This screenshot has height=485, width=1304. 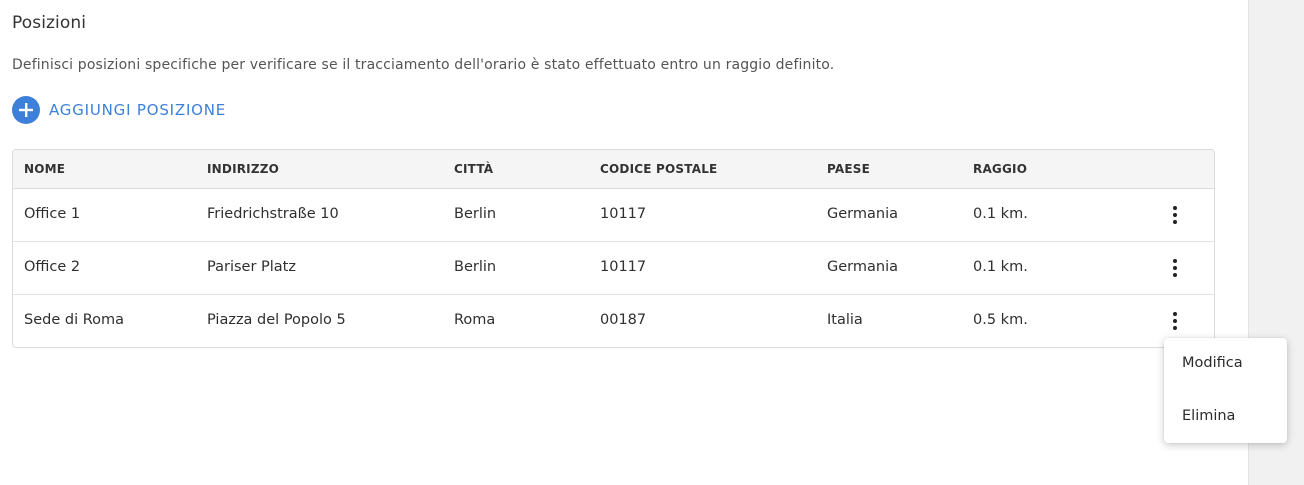 What do you see at coordinates (1000, 320) in the screenshot?
I see `cell-radius: 0.5 km.` at bounding box center [1000, 320].